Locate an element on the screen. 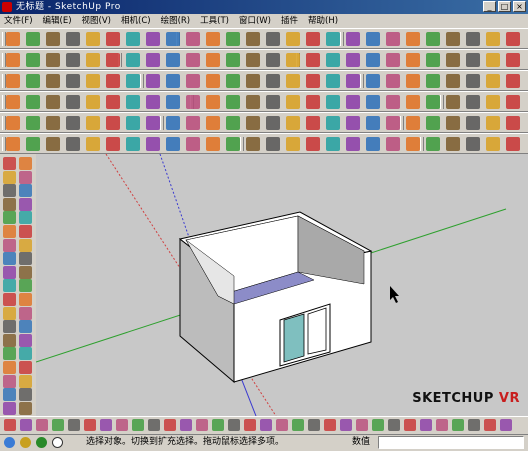  menu-plugins: 插件 is located at coordinates (290, 21).